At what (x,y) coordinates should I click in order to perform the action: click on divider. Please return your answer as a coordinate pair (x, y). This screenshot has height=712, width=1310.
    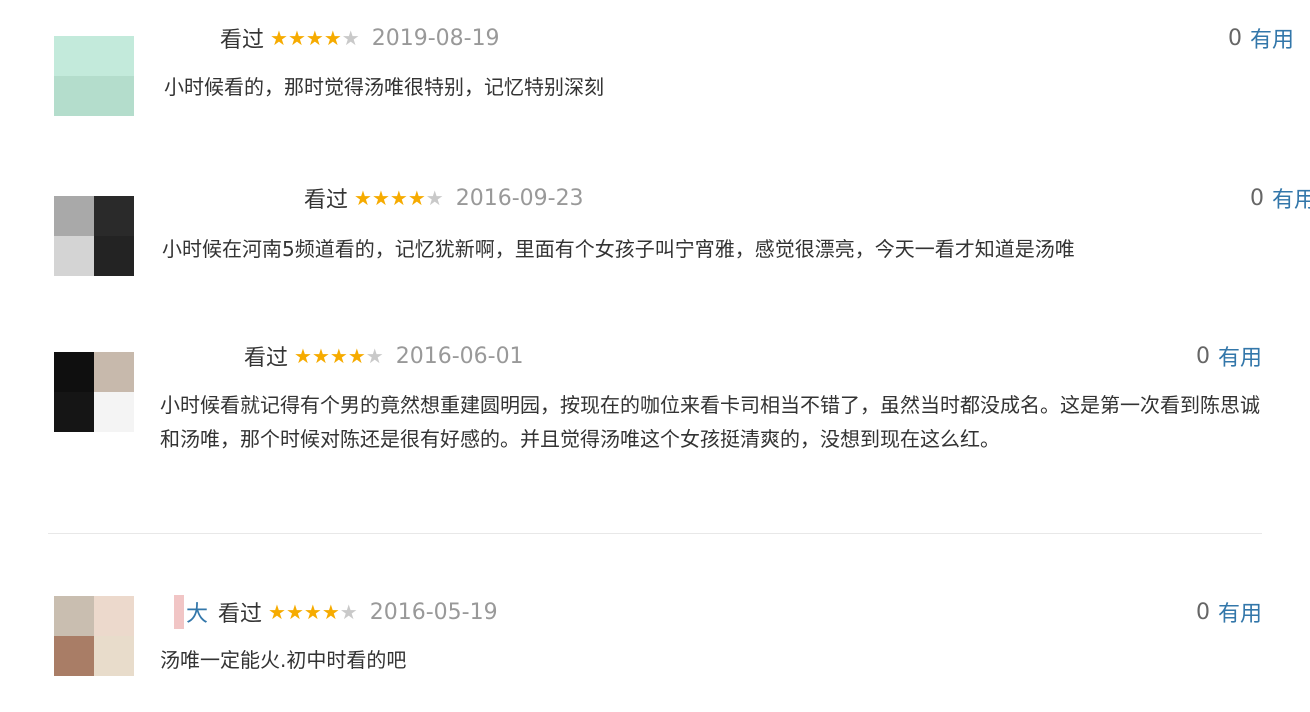
    Looking at the image, I should click on (655, 533).